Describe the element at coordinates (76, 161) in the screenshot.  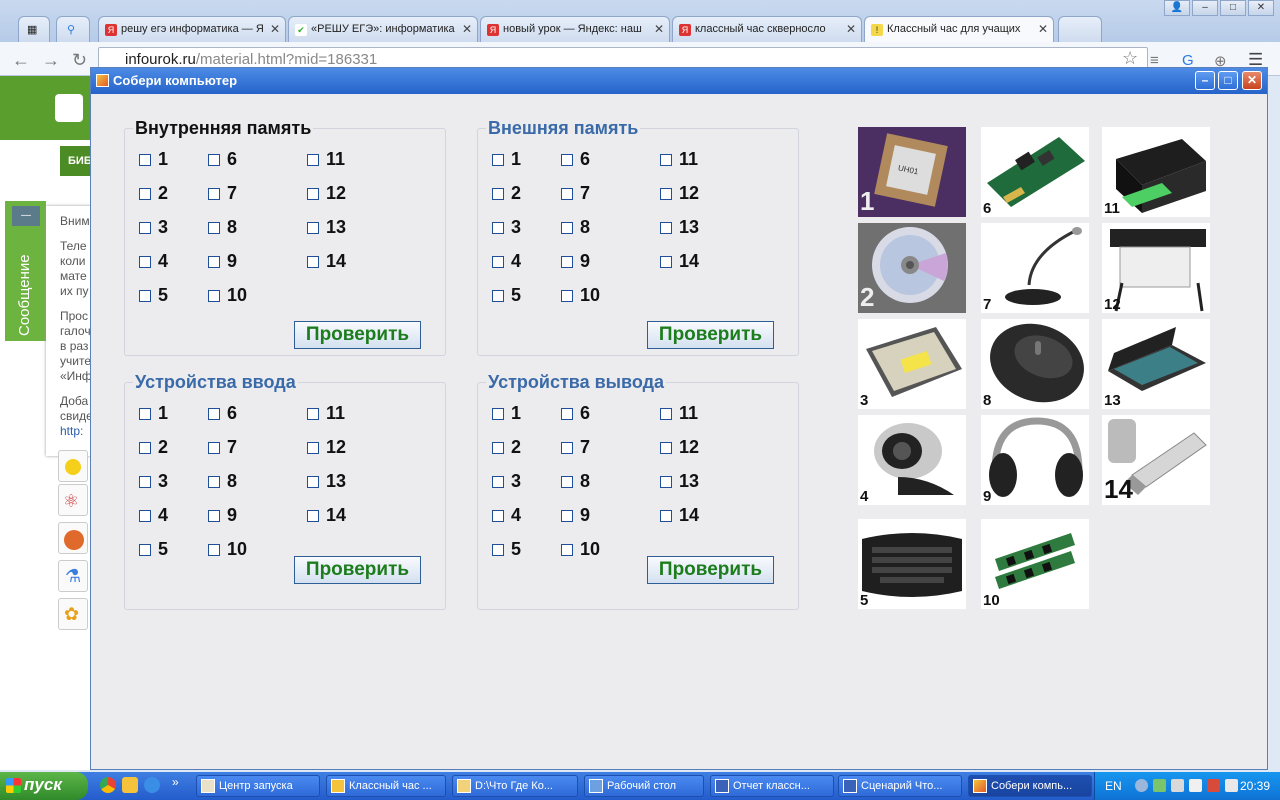
I see `site-nav-item: БИБ` at that location.